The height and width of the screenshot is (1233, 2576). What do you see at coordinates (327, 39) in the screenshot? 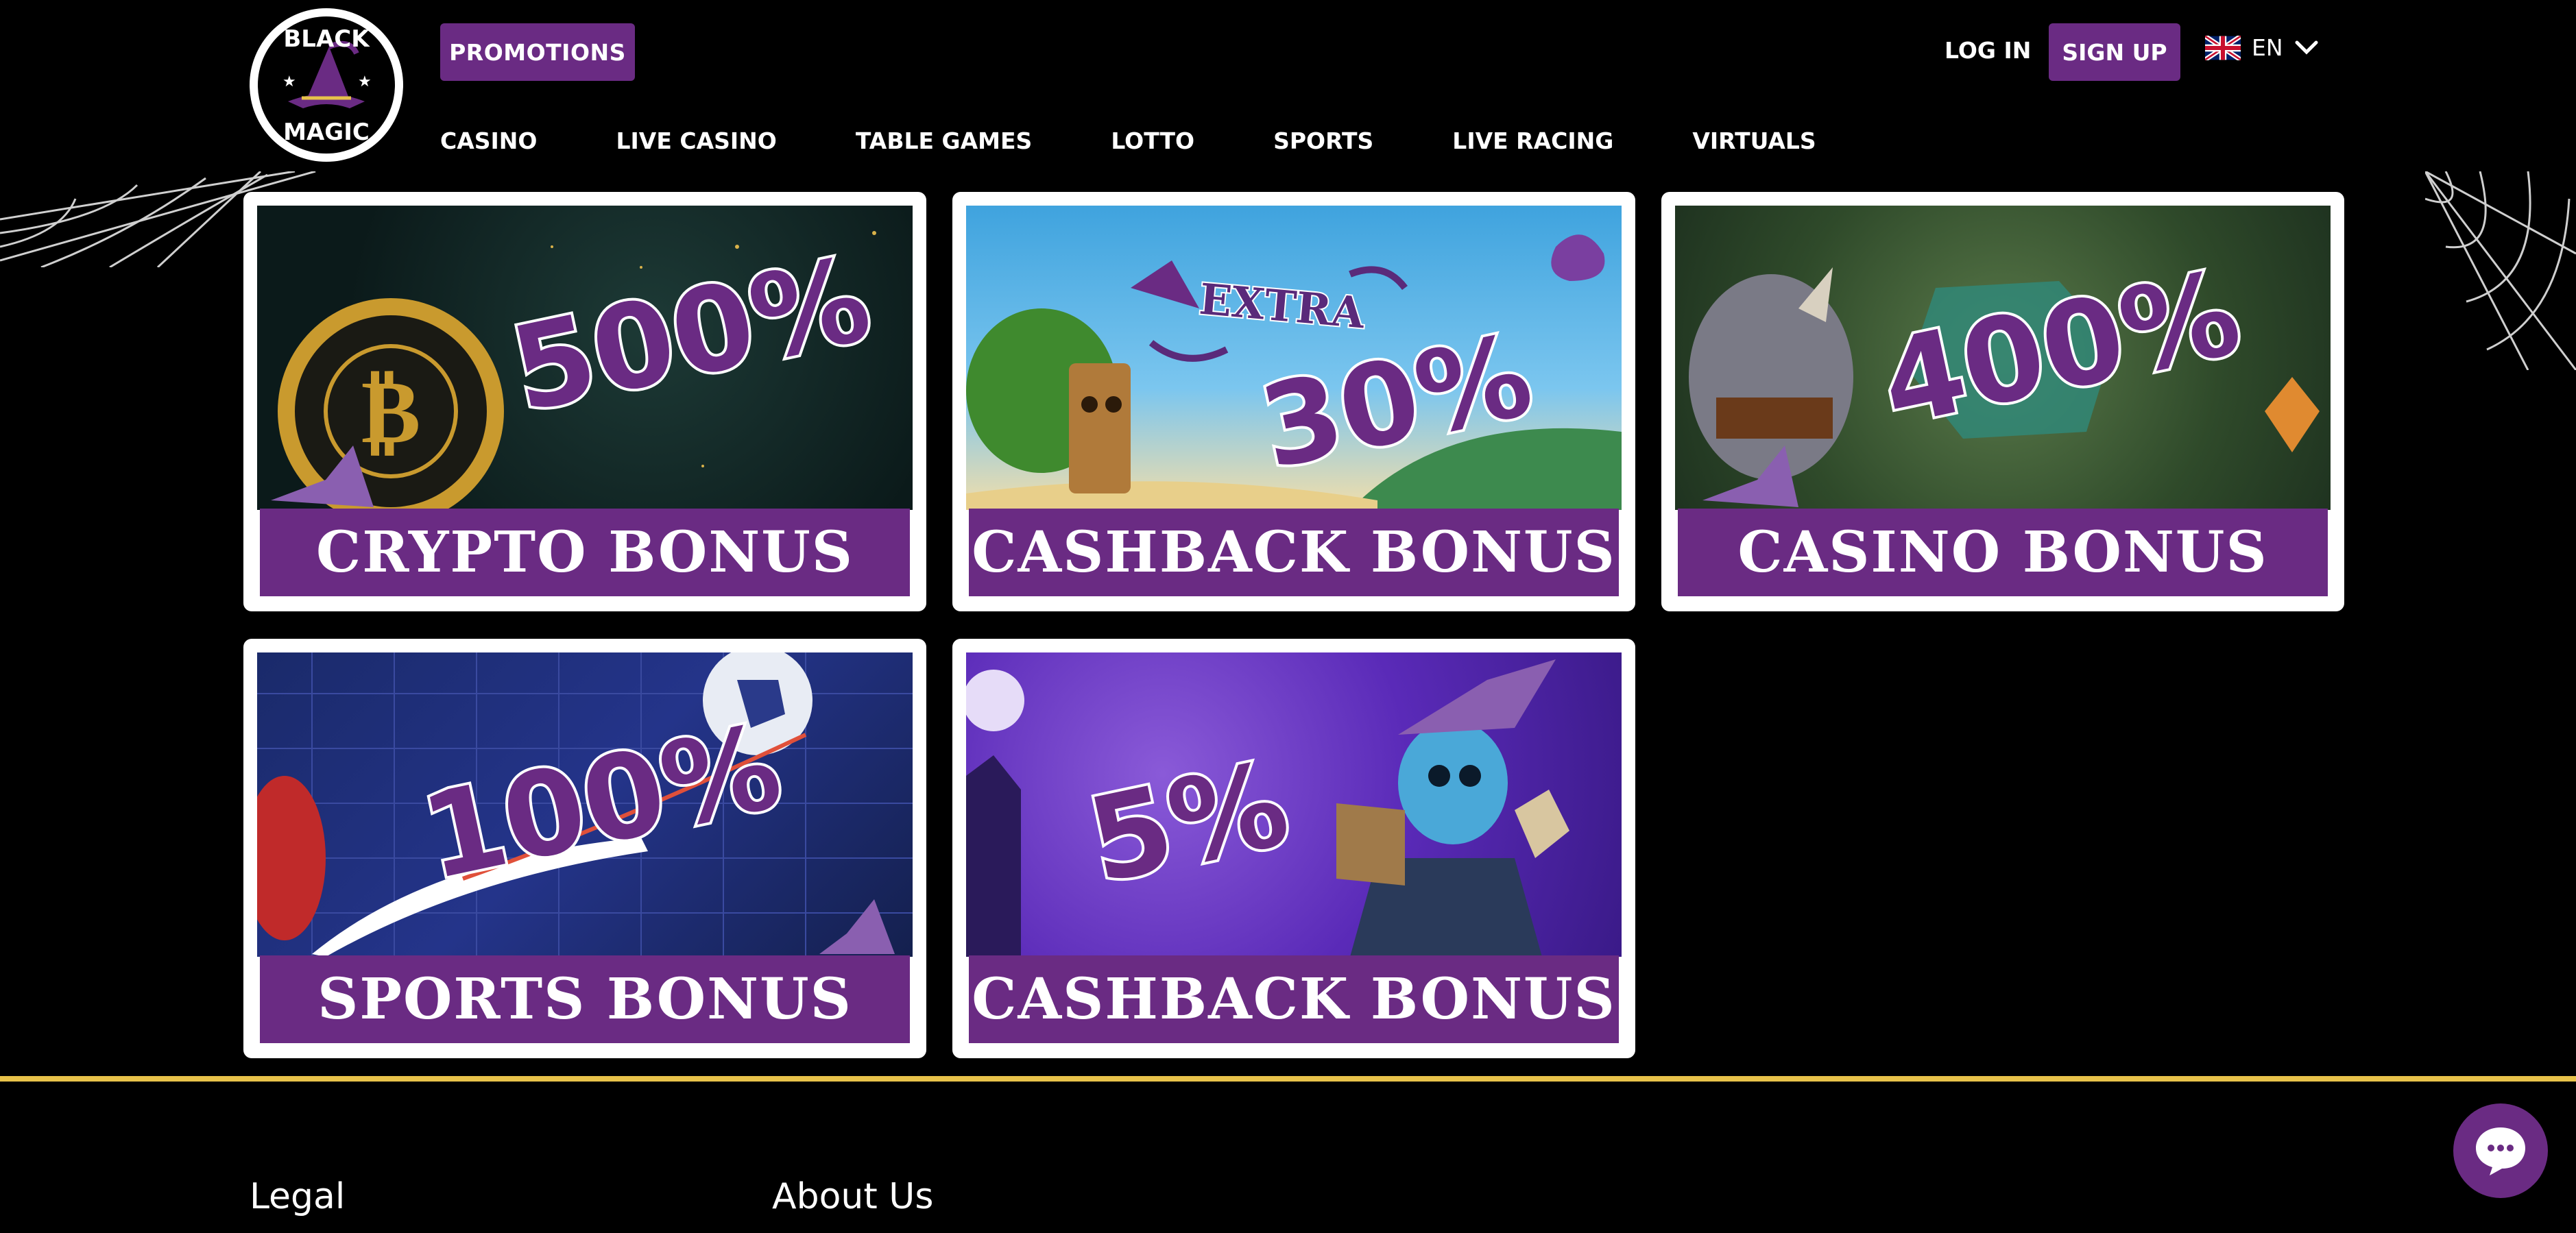
I see `logo-top-text: BLACK` at bounding box center [327, 39].